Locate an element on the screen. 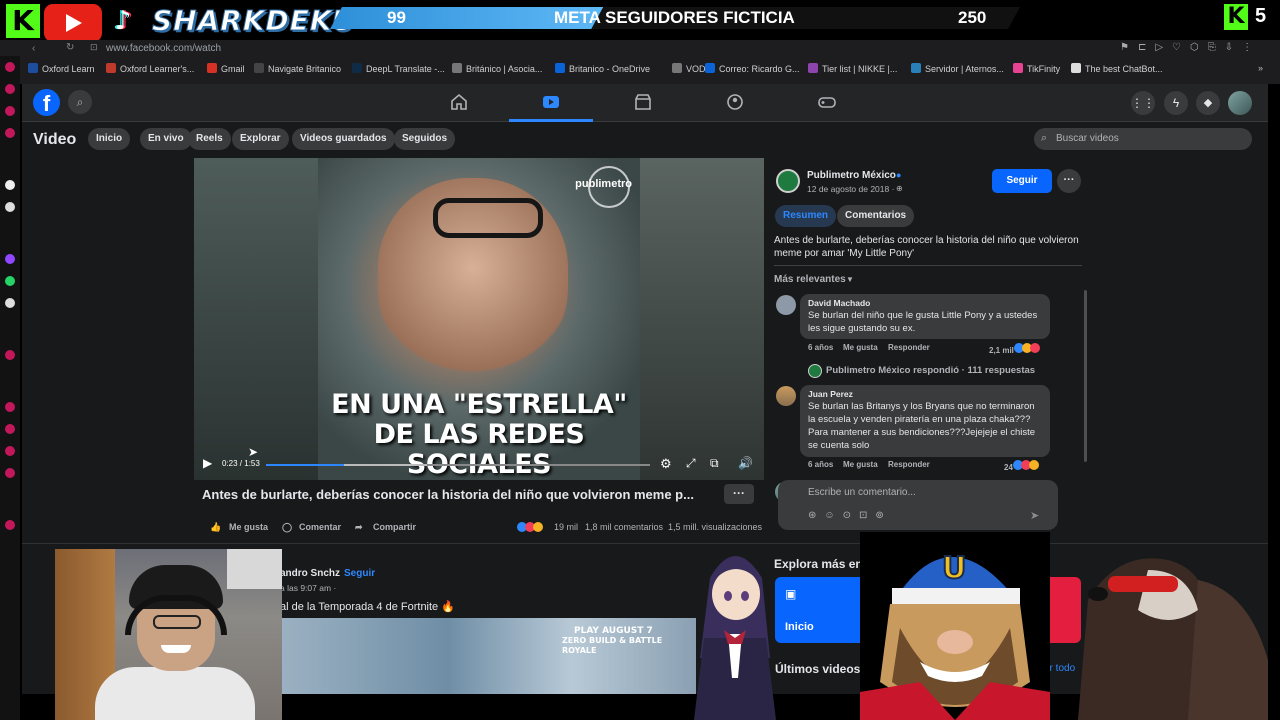 This screenshot has width=1280, height=720. search-videos-input: Buscar videos is located at coordinates (1143, 139).